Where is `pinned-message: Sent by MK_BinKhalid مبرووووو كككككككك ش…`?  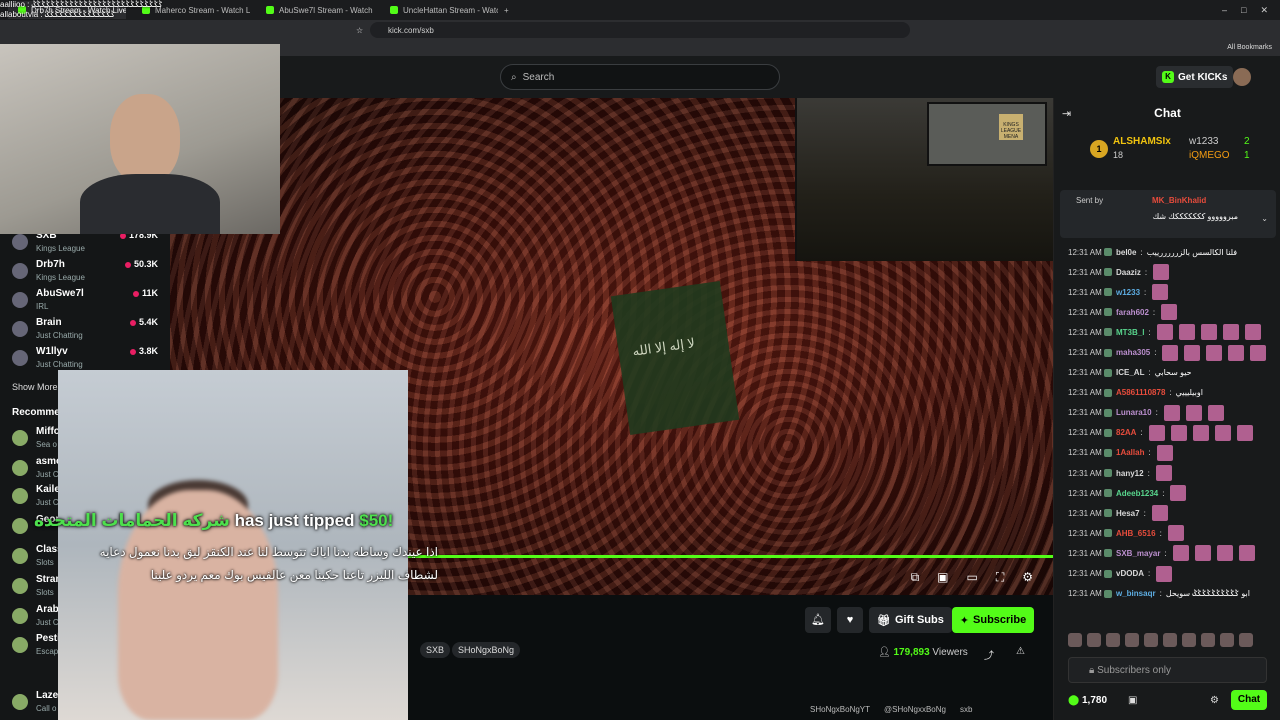 pinned-message: Sent by MK_BinKhalid مبرووووو كككككككك ش… is located at coordinates (1168, 214).